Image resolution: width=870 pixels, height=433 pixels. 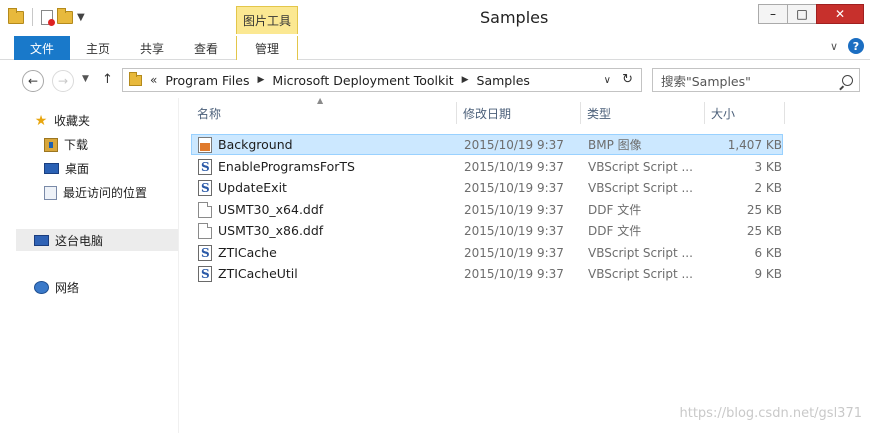 I want to click on tab-home: 主页, so click(x=98, y=48).